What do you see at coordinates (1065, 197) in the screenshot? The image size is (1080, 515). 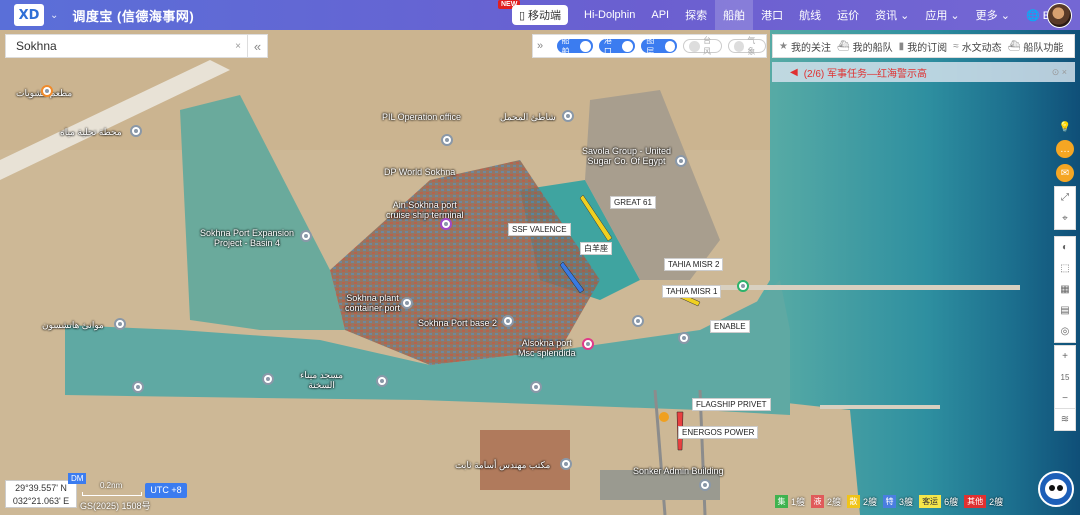 I see `fullscreen-icon: ⤢` at bounding box center [1065, 197].